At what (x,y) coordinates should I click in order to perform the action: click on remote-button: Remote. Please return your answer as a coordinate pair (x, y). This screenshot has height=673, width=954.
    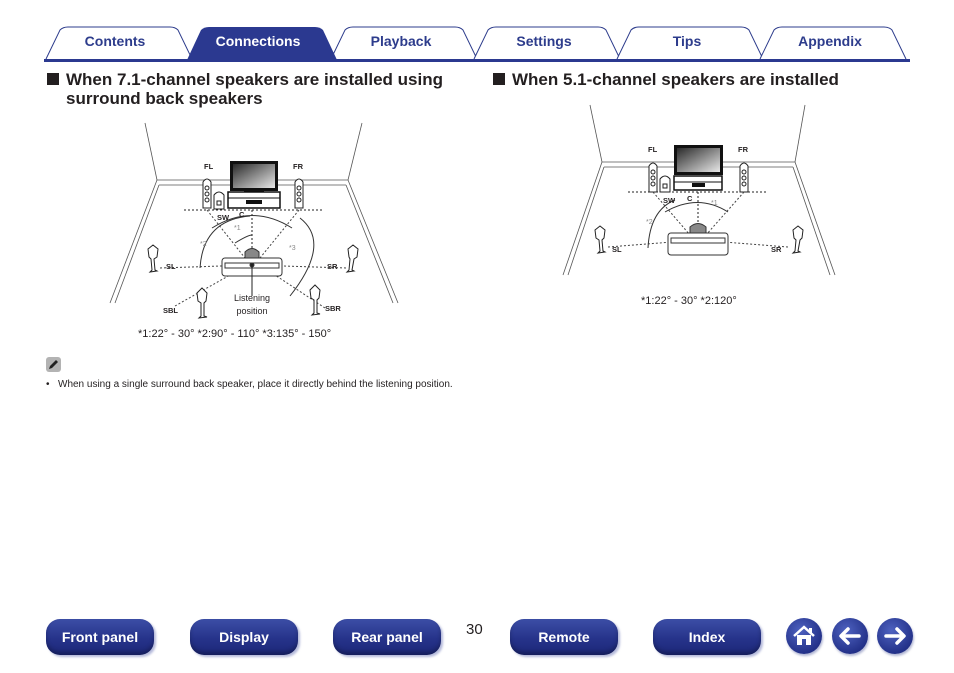
    Looking at the image, I should click on (564, 637).